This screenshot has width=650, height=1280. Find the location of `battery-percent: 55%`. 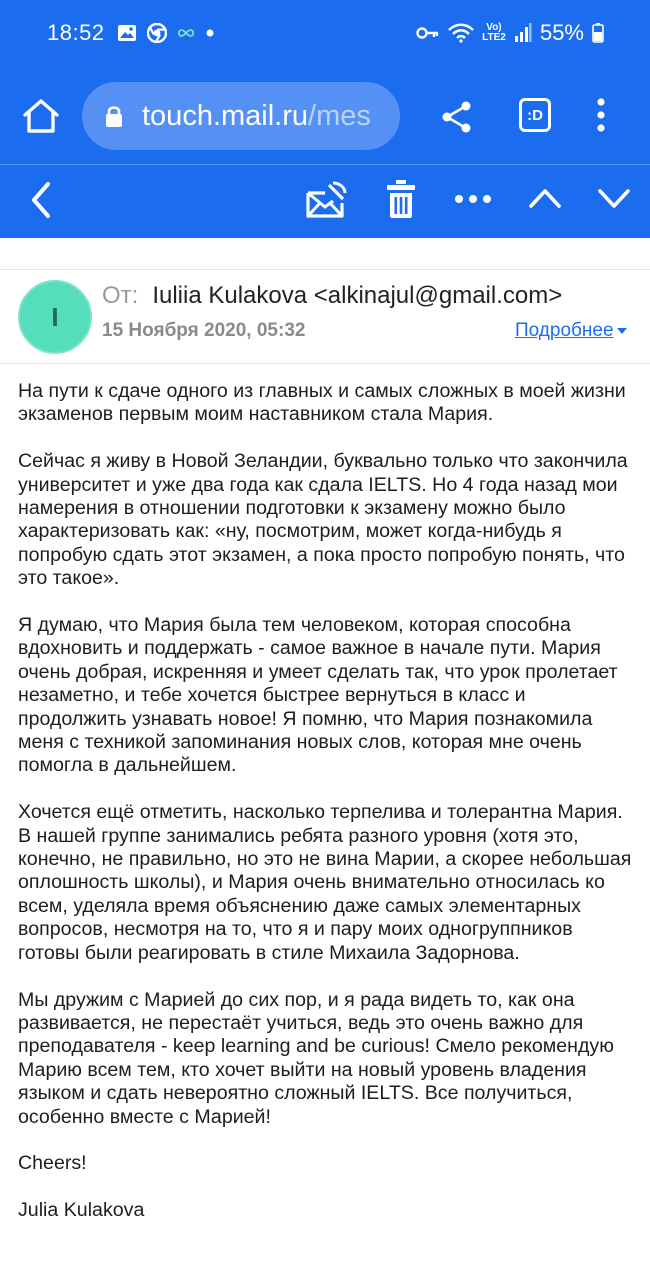

battery-percent: 55% is located at coordinates (561, 32).